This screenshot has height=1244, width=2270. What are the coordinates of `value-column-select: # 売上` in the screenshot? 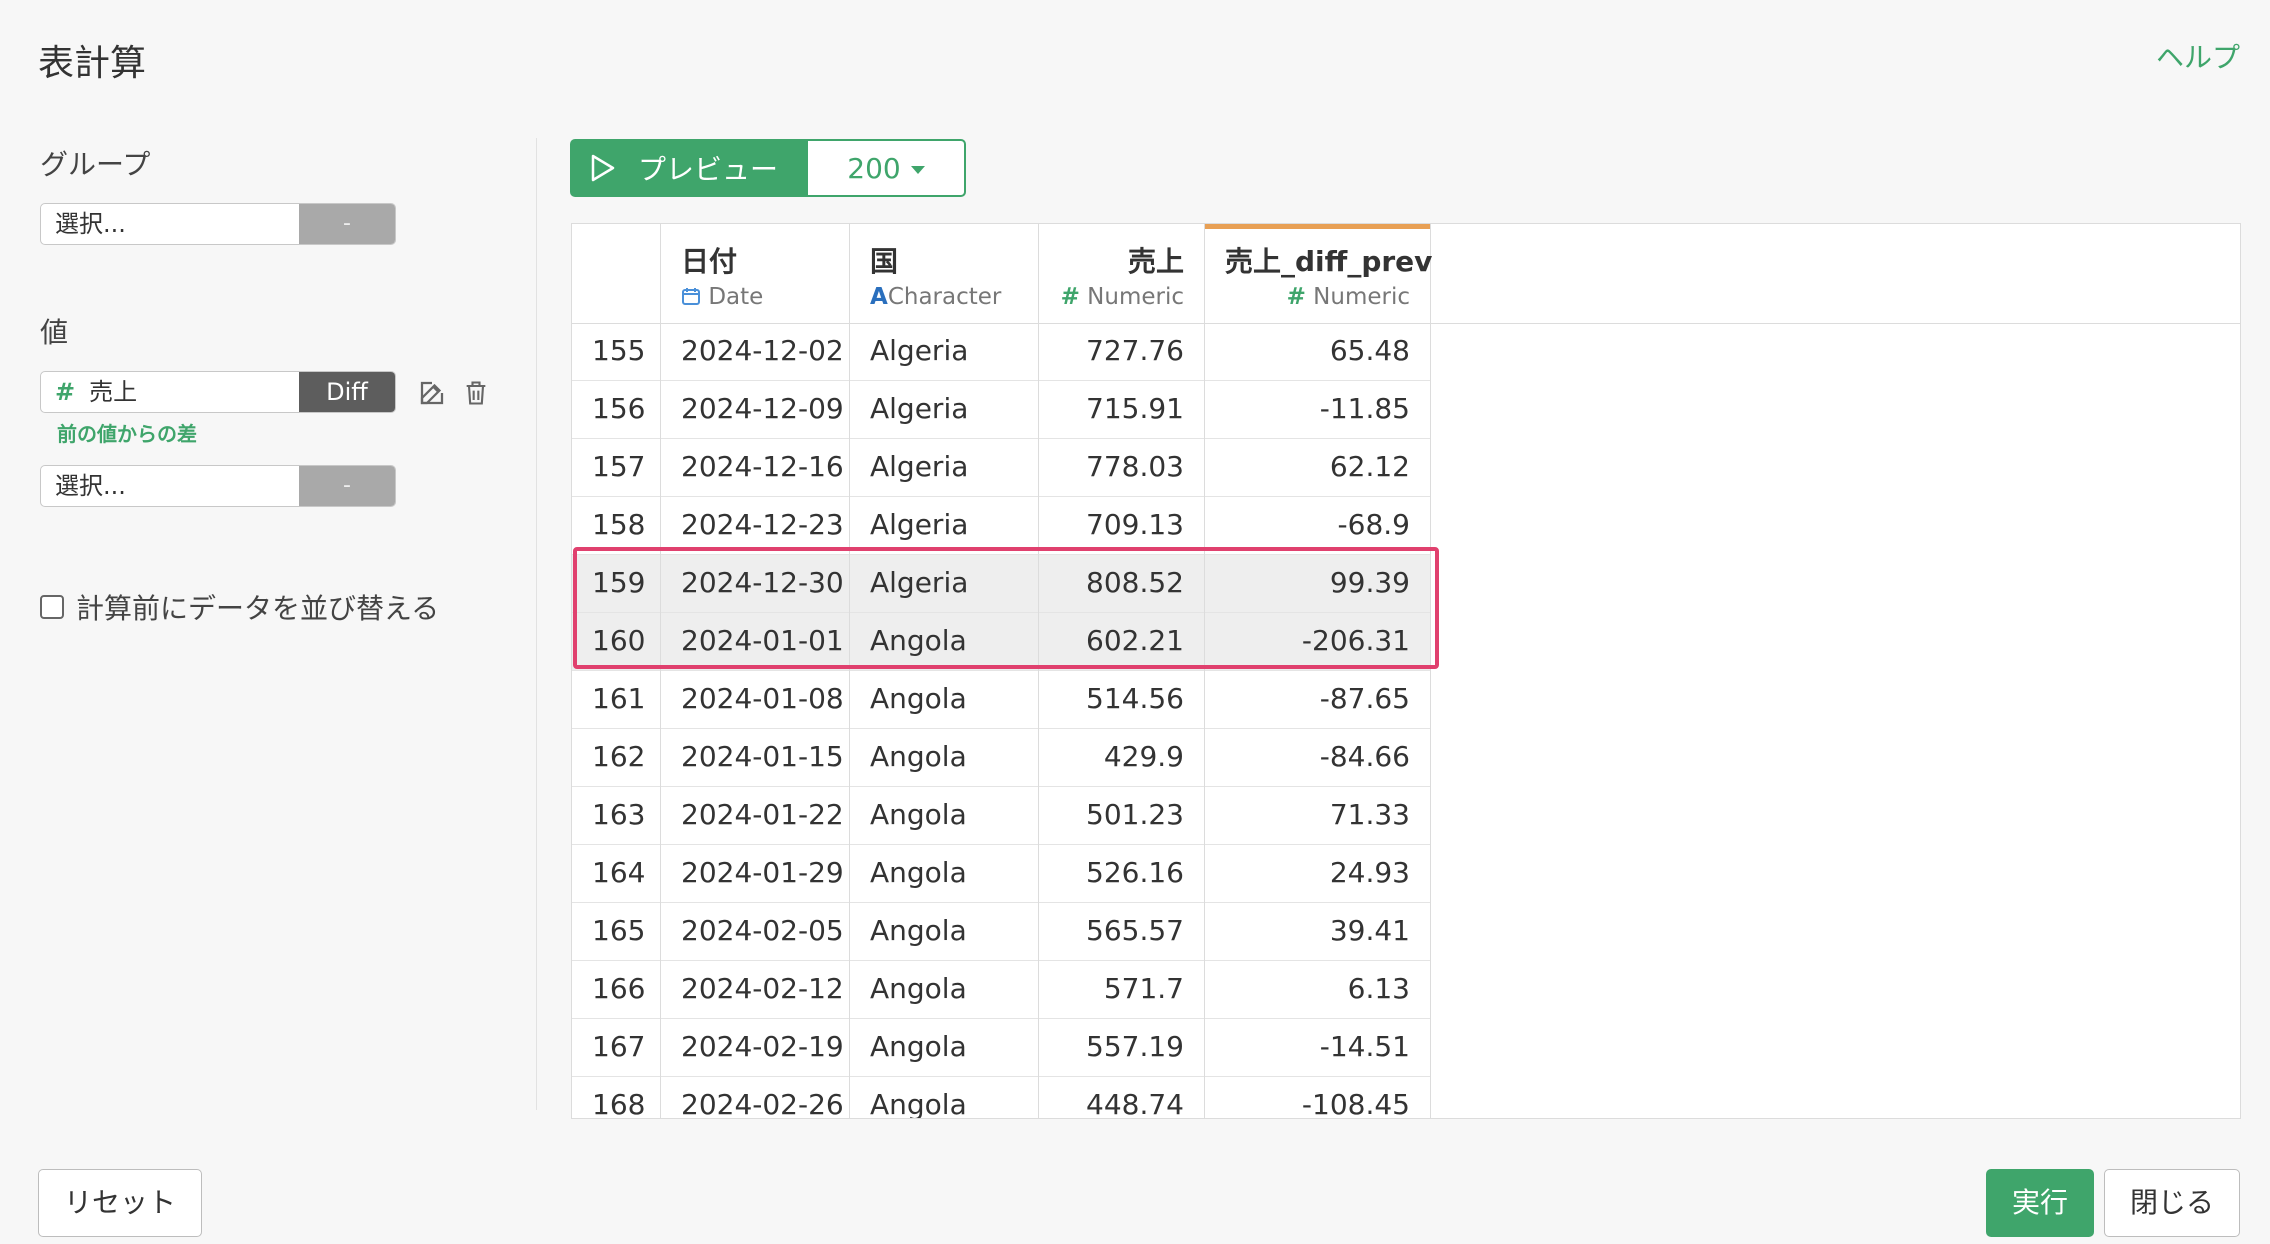 It's located at (170, 392).